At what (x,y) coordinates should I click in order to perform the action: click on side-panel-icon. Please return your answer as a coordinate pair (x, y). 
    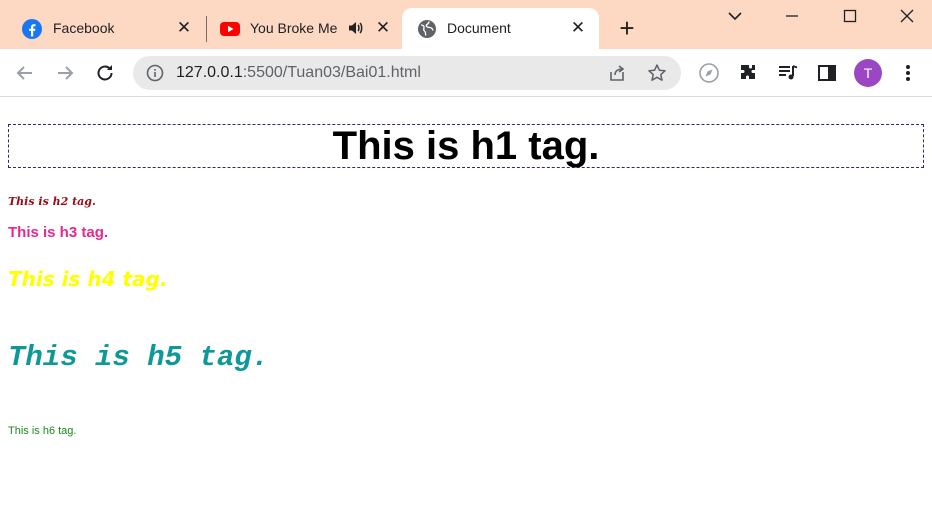
    Looking at the image, I should click on (827, 73).